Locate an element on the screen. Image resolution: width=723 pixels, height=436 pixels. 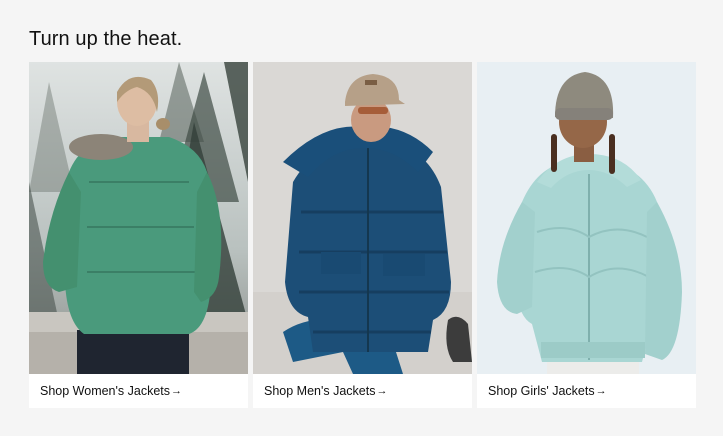
card-label-mens: Shop Men's Jackets → is located at coordinates (362, 391).